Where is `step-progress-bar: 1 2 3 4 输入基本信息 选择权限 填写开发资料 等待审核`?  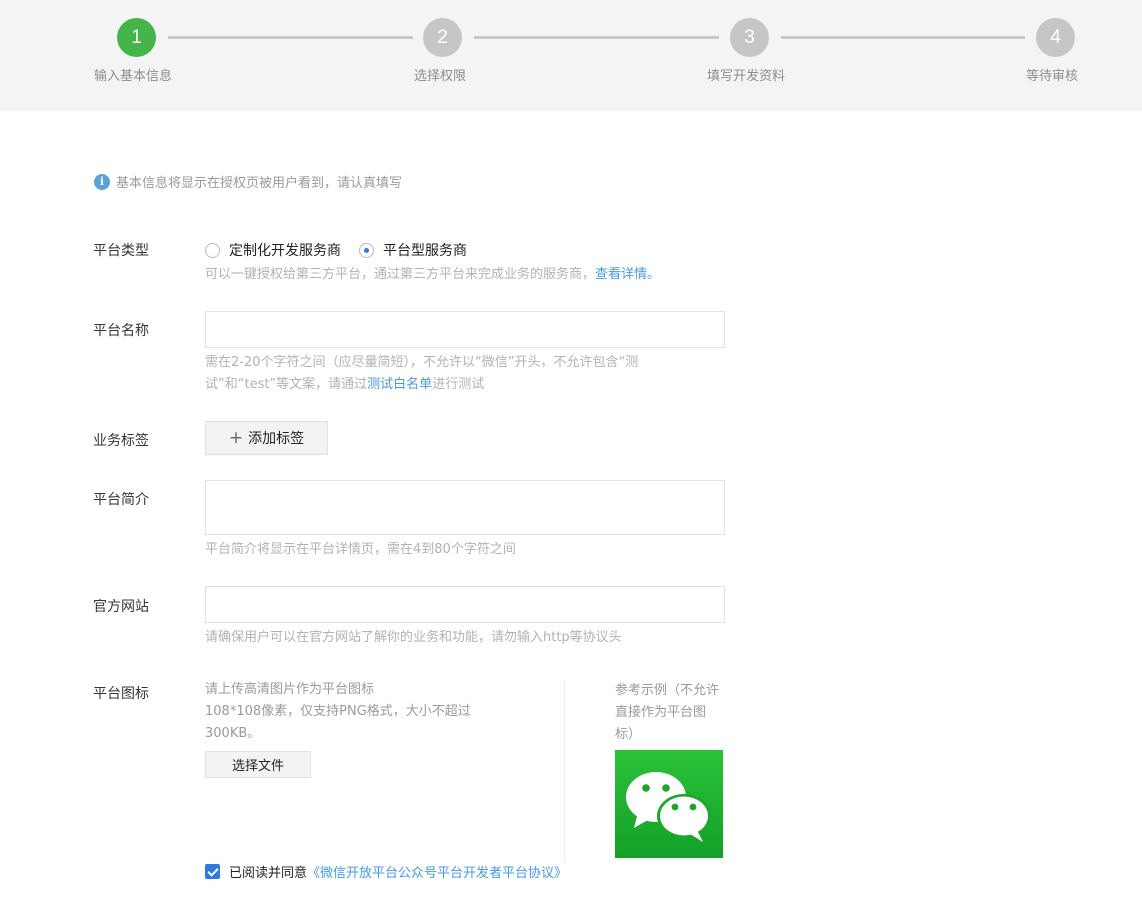 step-progress-bar: 1 2 3 4 输入基本信息 选择权限 填写开发资料 等待审核 is located at coordinates (571, 55).